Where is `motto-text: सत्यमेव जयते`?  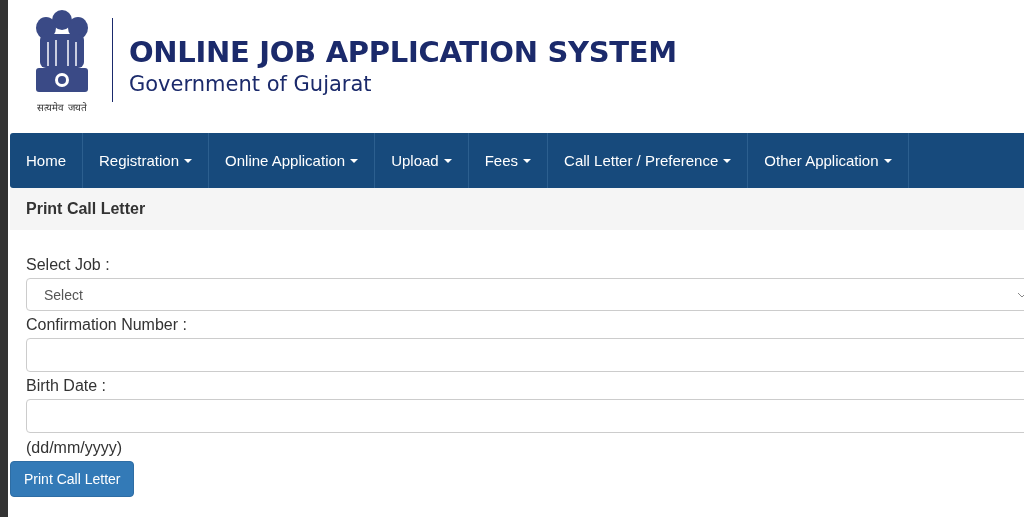 motto-text: सत्यमेव जयते is located at coordinates (62, 107).